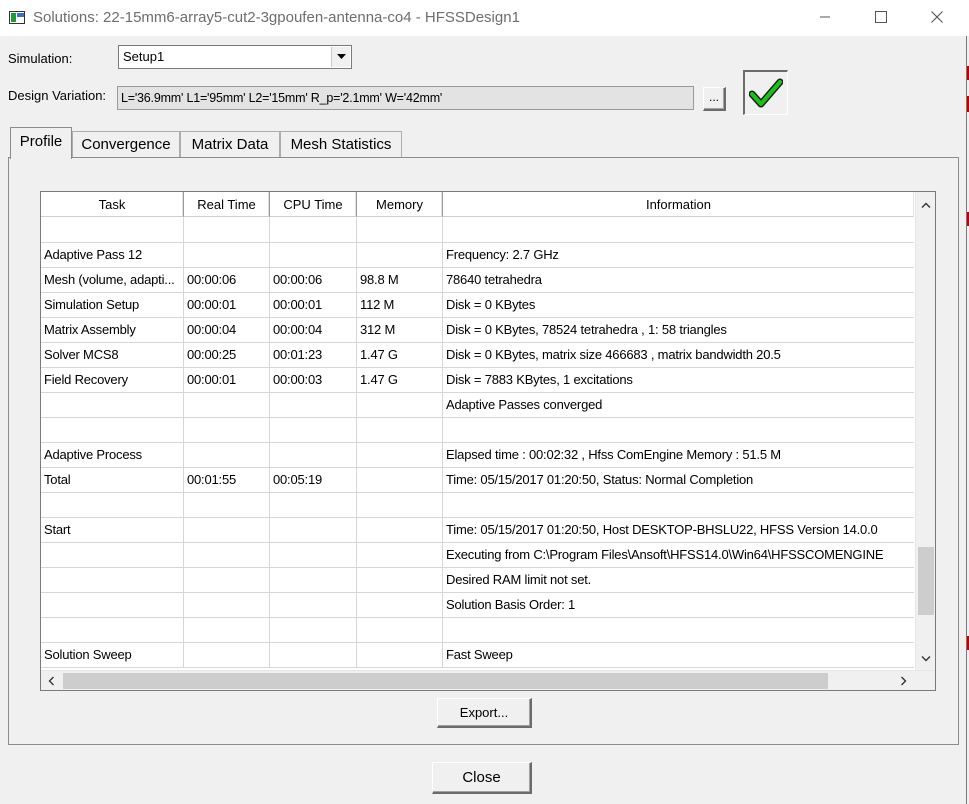 Image resolution: width=969 pixels, height=804 pixels. What do you see at coordinates (400, 280) in the screenshot?
I see `cell-memory: 98.8 M` at bounding box center [400, 280].